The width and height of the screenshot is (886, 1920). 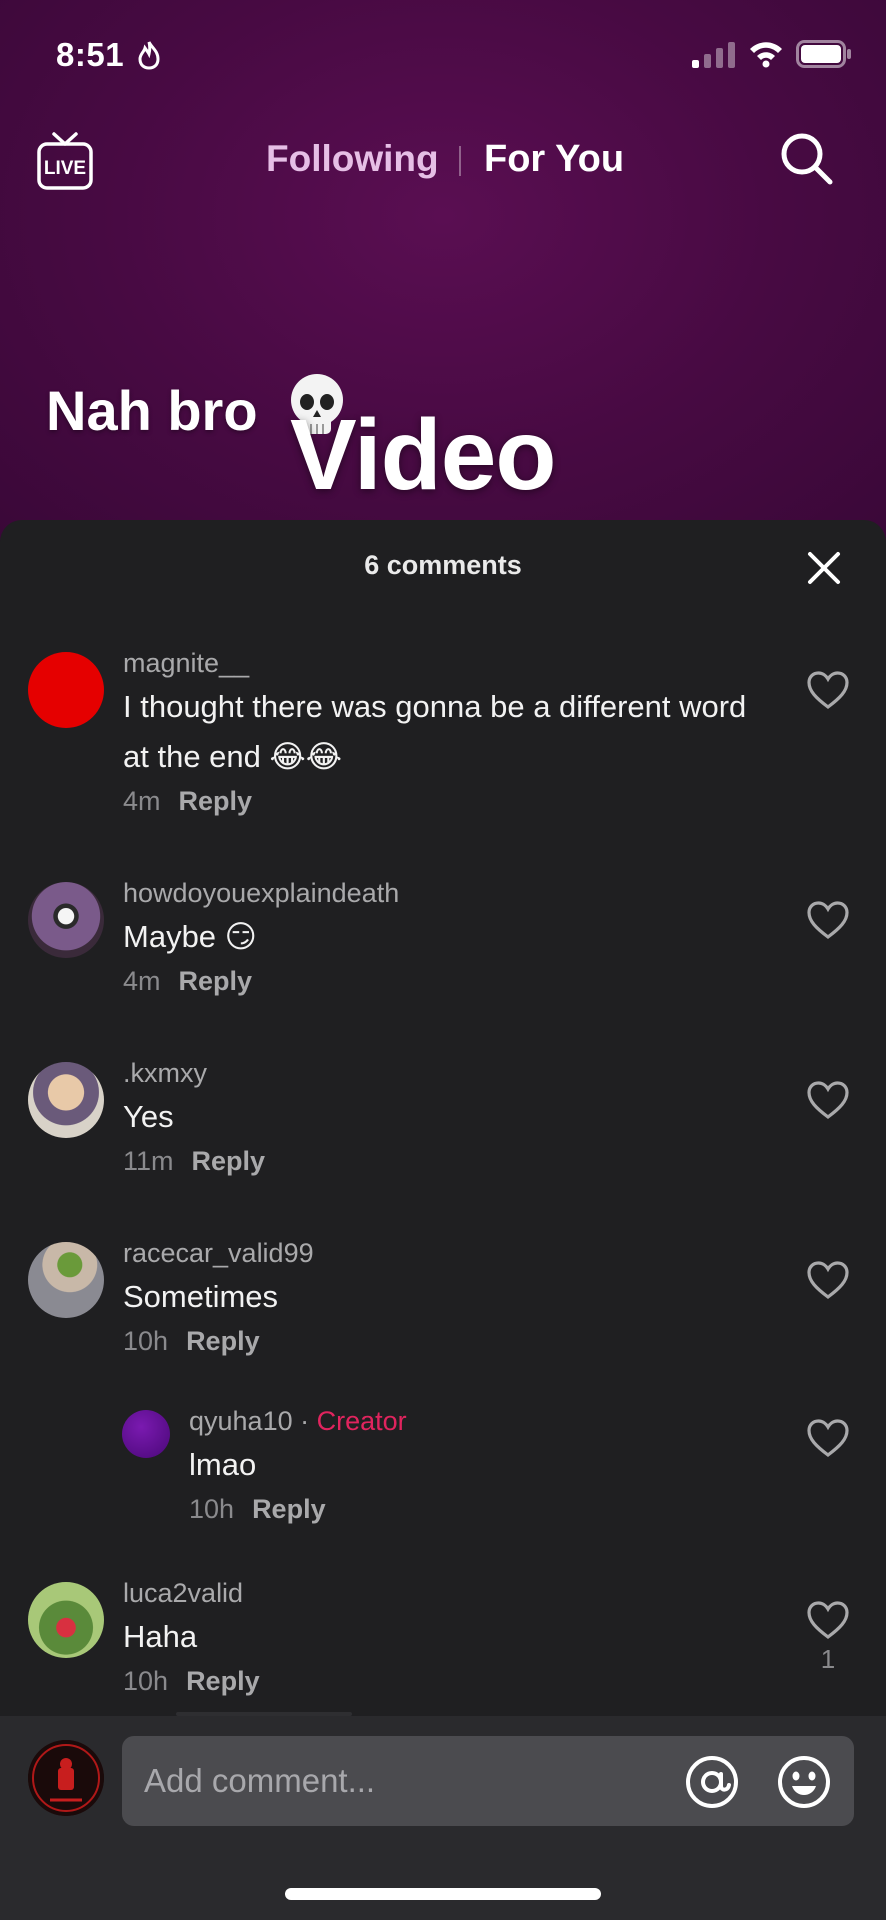 I want to click on comment-username: qyuha10 · Creator, so click(x=298, y=1421).